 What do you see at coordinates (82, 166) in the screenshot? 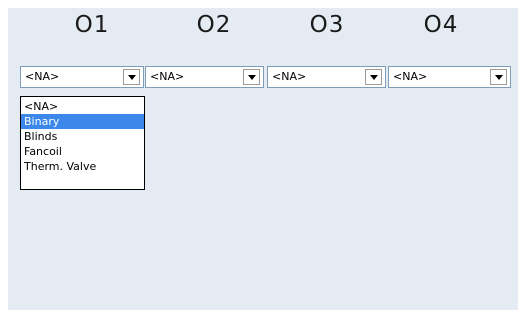
I see `dropdown-option-therm-valve: Therm. Valve` at bounding box center [82, 166].